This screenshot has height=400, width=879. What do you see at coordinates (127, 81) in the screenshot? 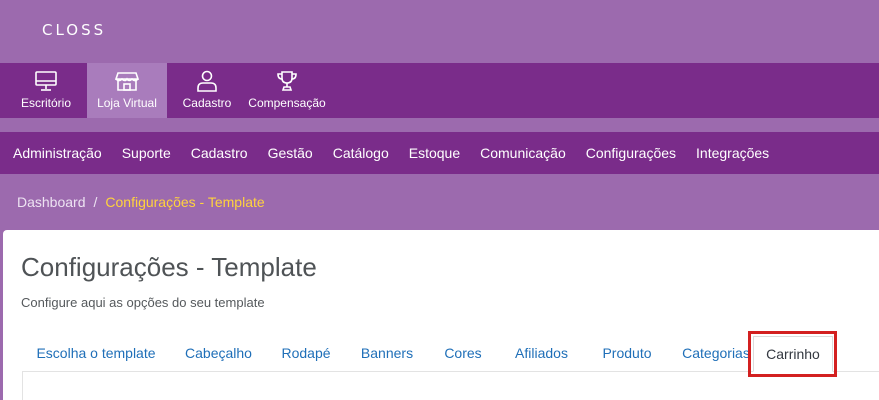
I see `store-icon` at bounding box center [127, 81].